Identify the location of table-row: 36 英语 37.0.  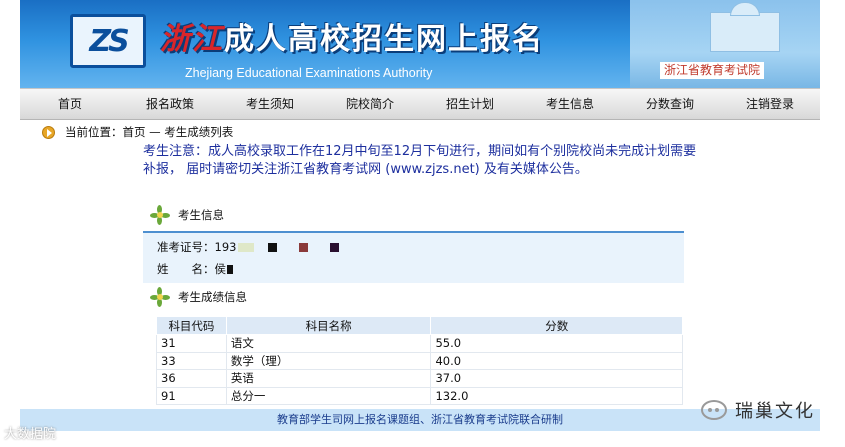
(419, 378).